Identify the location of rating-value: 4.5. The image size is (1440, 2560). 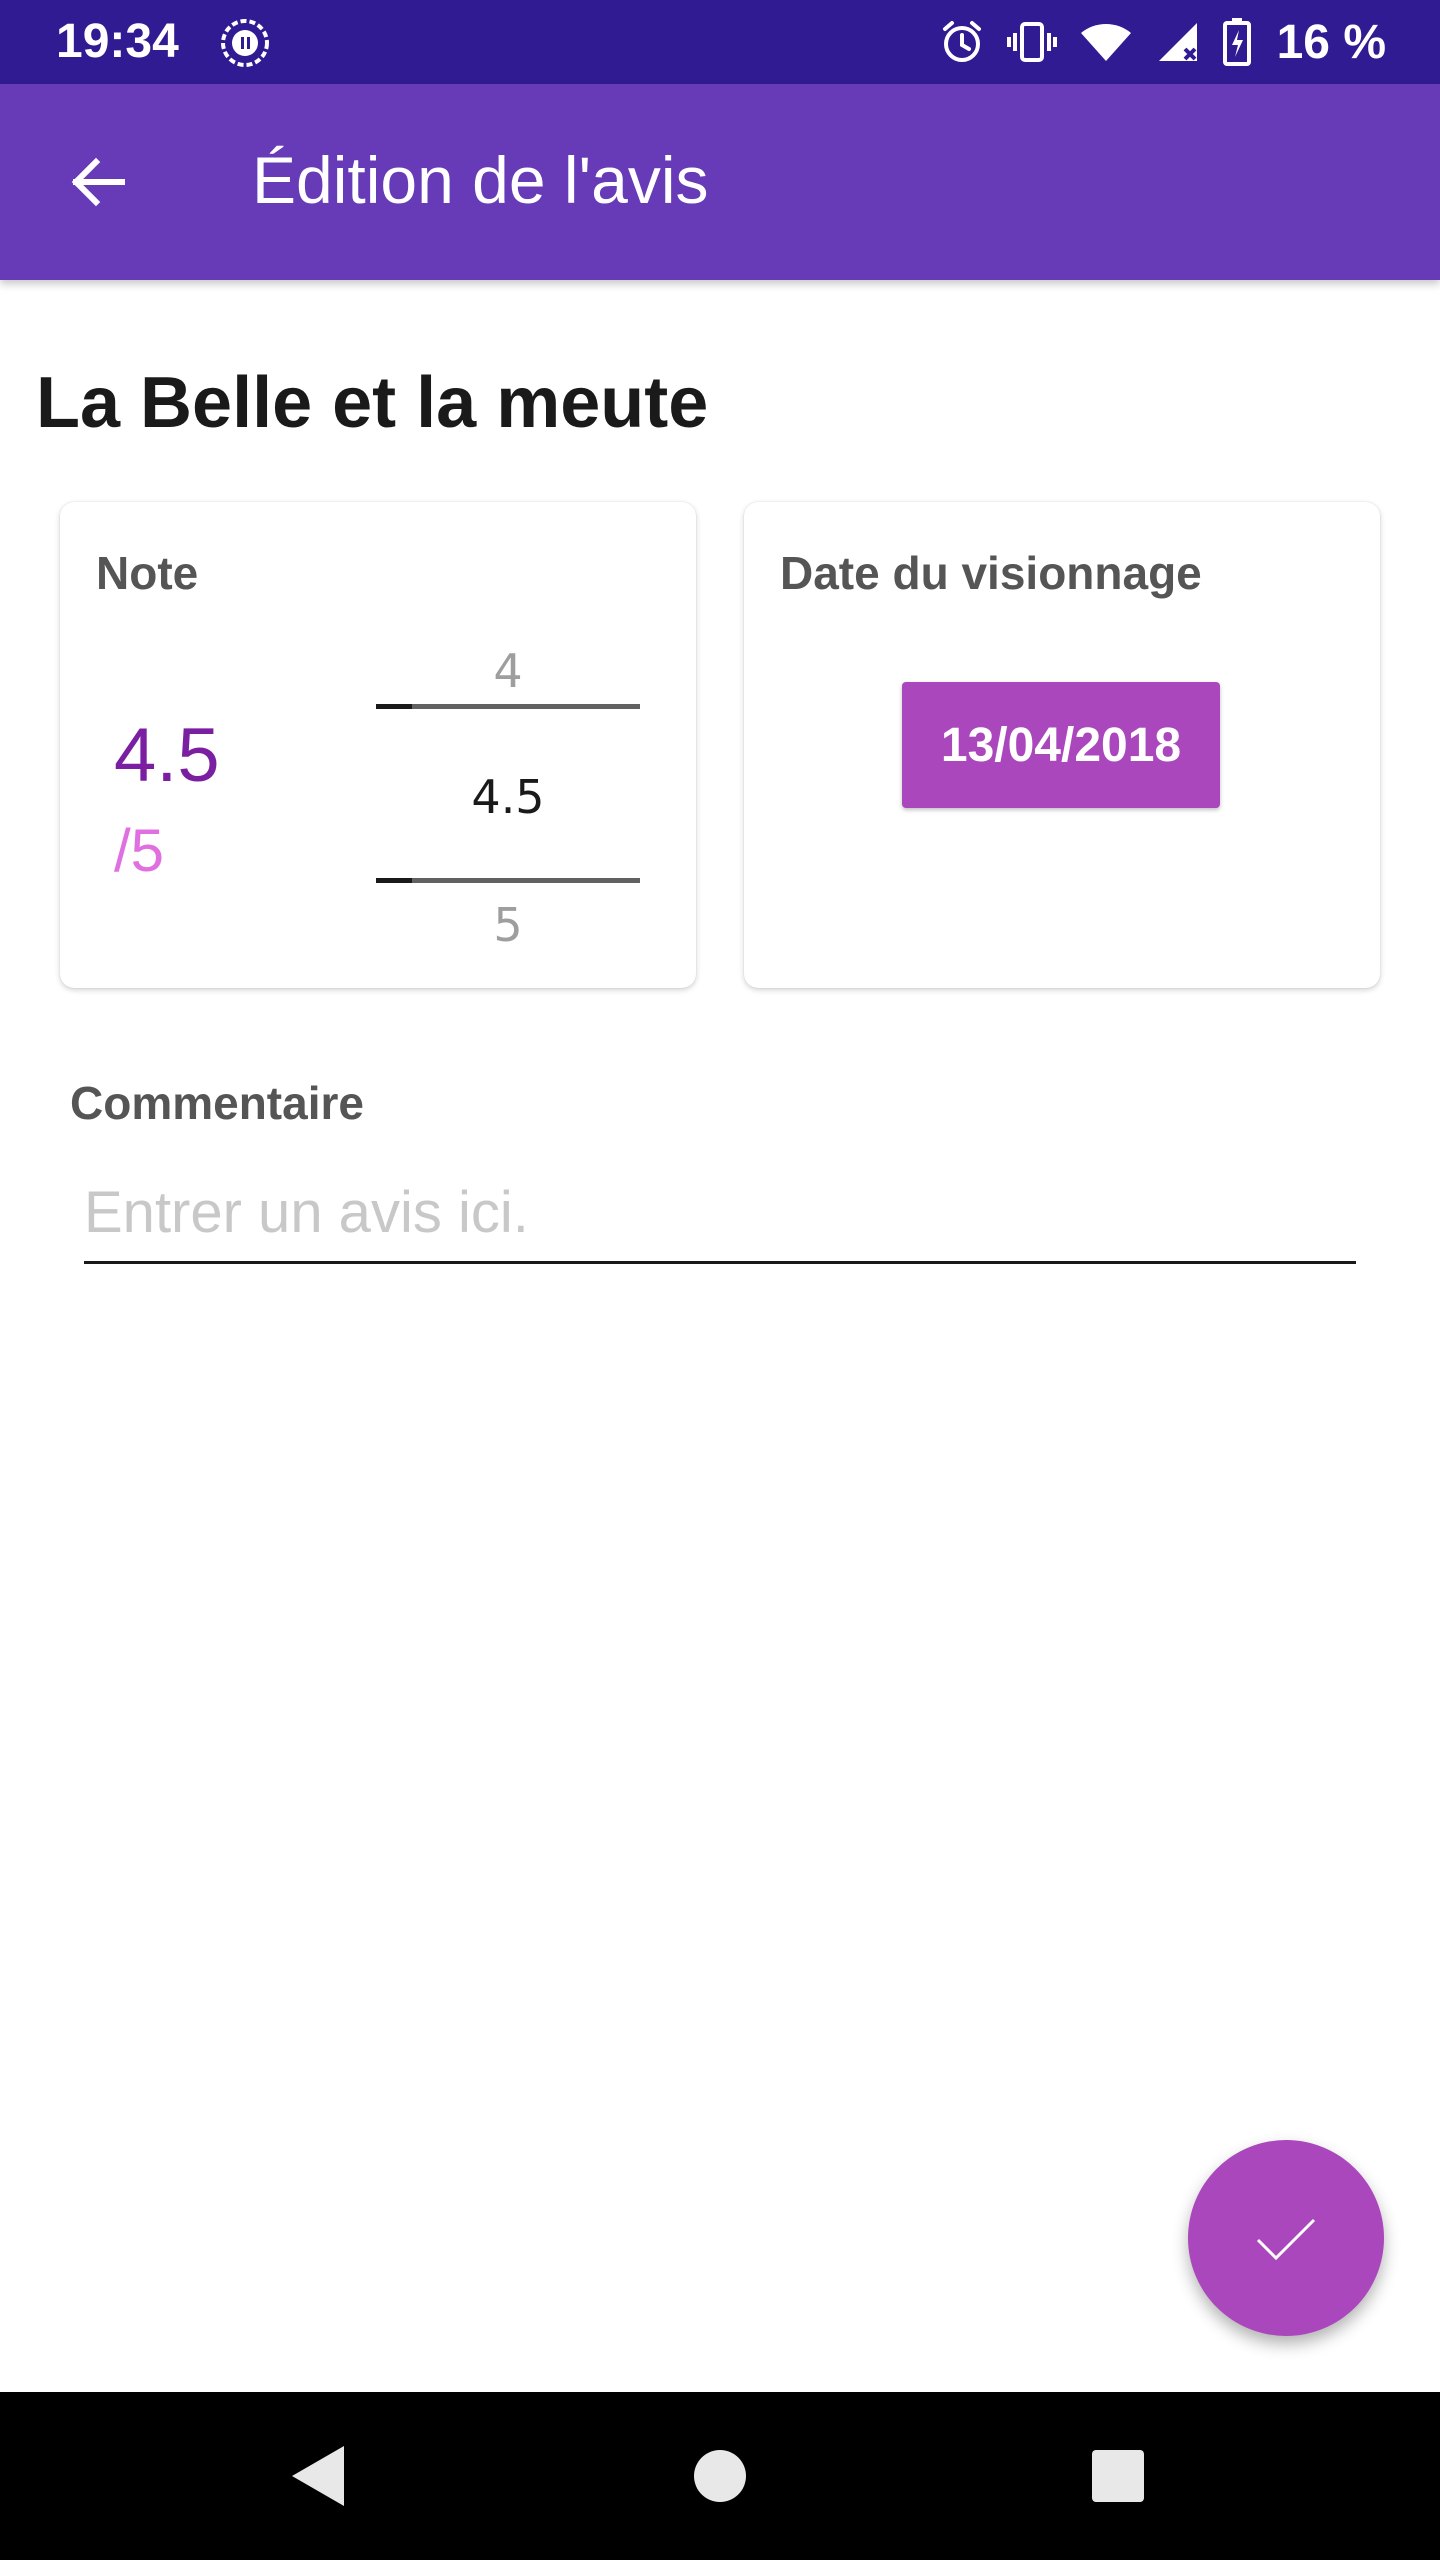
(167, 755).